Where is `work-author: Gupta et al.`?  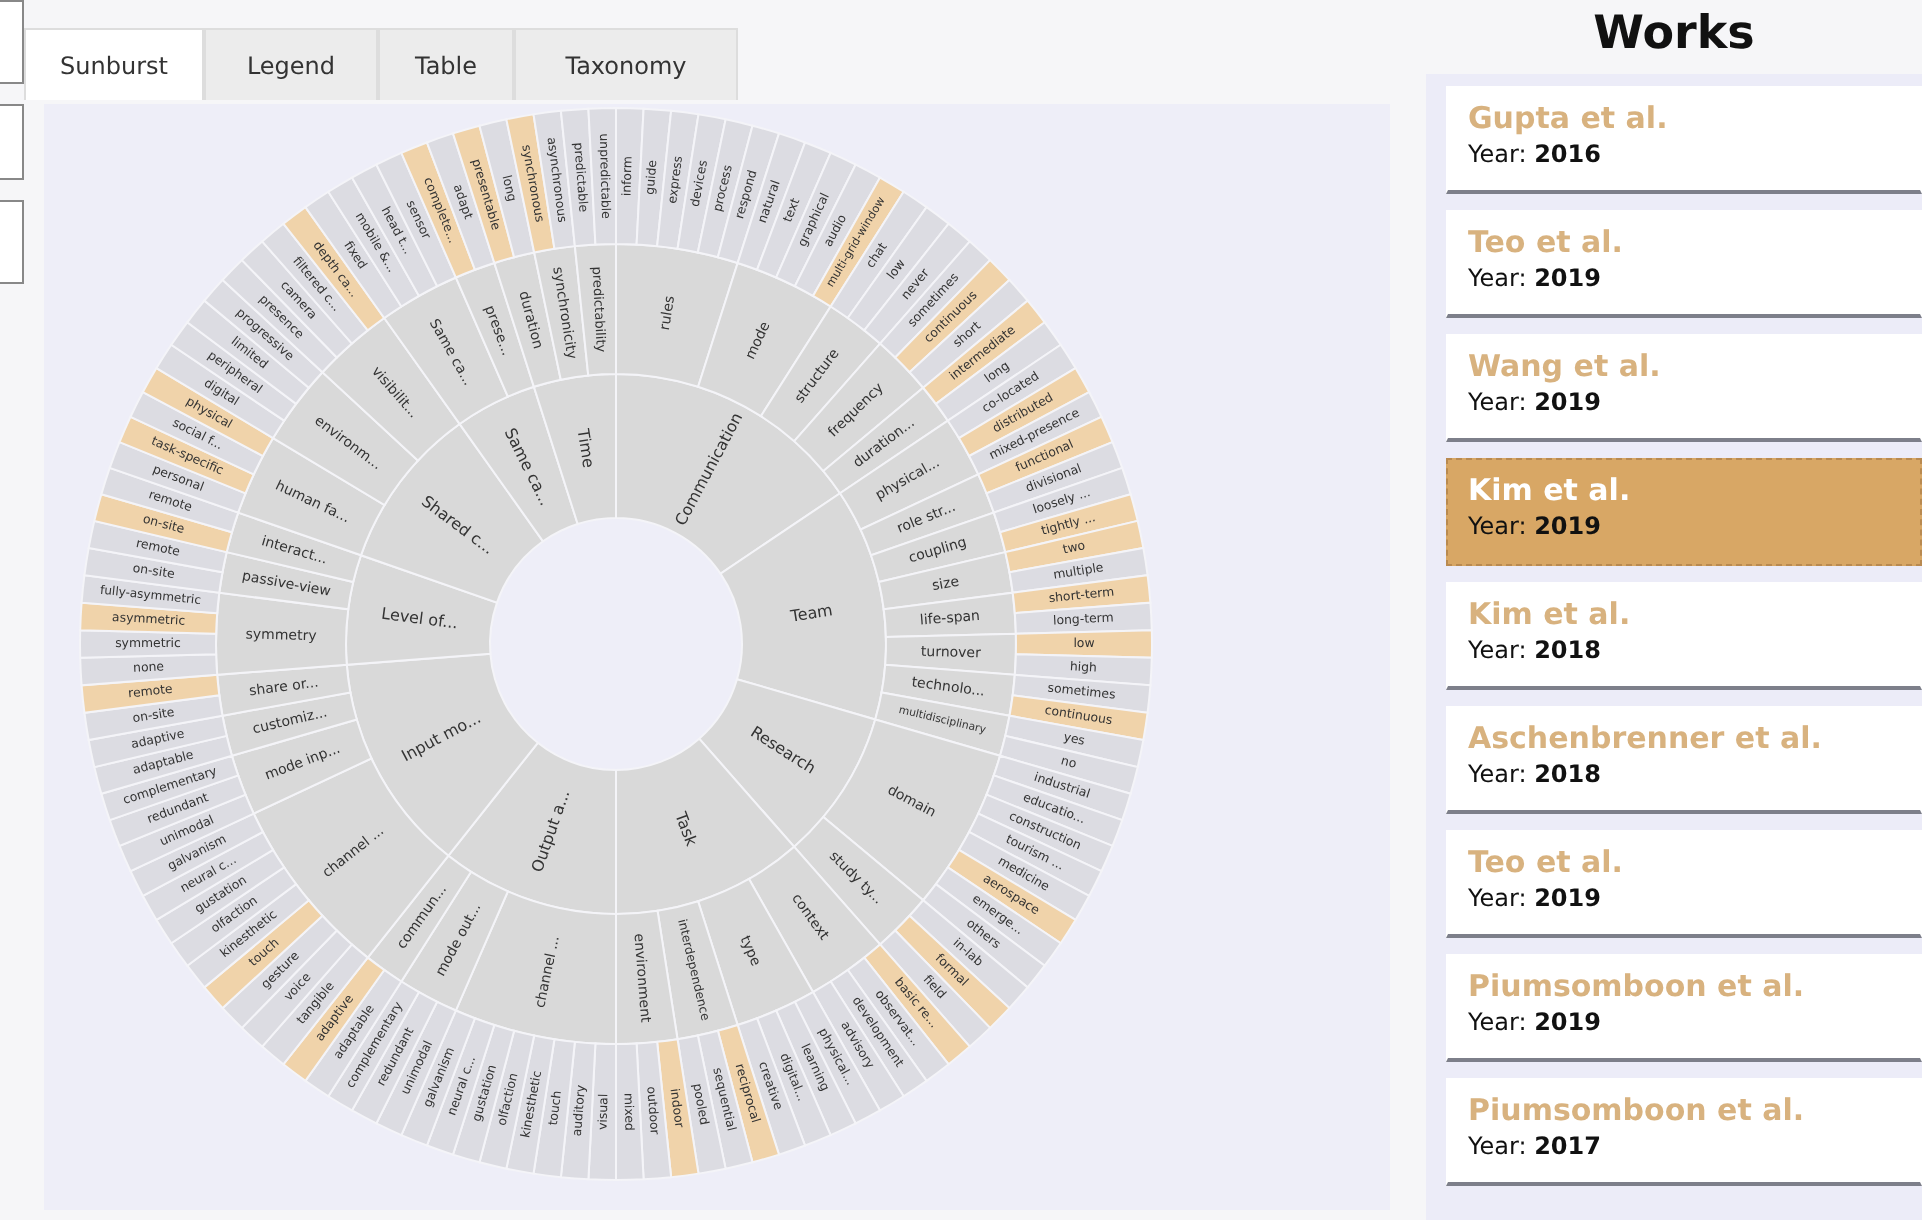
work-author: Gupta et al. is located at coordinates (1569, 118).